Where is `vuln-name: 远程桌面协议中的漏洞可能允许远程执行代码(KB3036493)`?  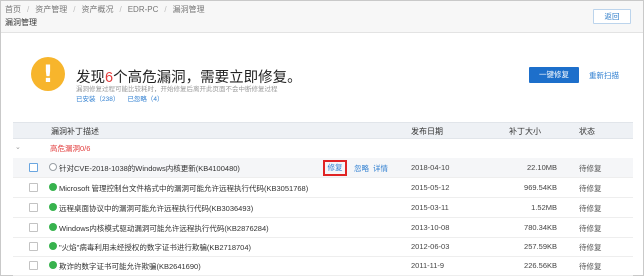
vuln-name: 远程桌面协议中的漏洞可能允许远程执行代码(KB3036493) is located at coordinates (156, 208).